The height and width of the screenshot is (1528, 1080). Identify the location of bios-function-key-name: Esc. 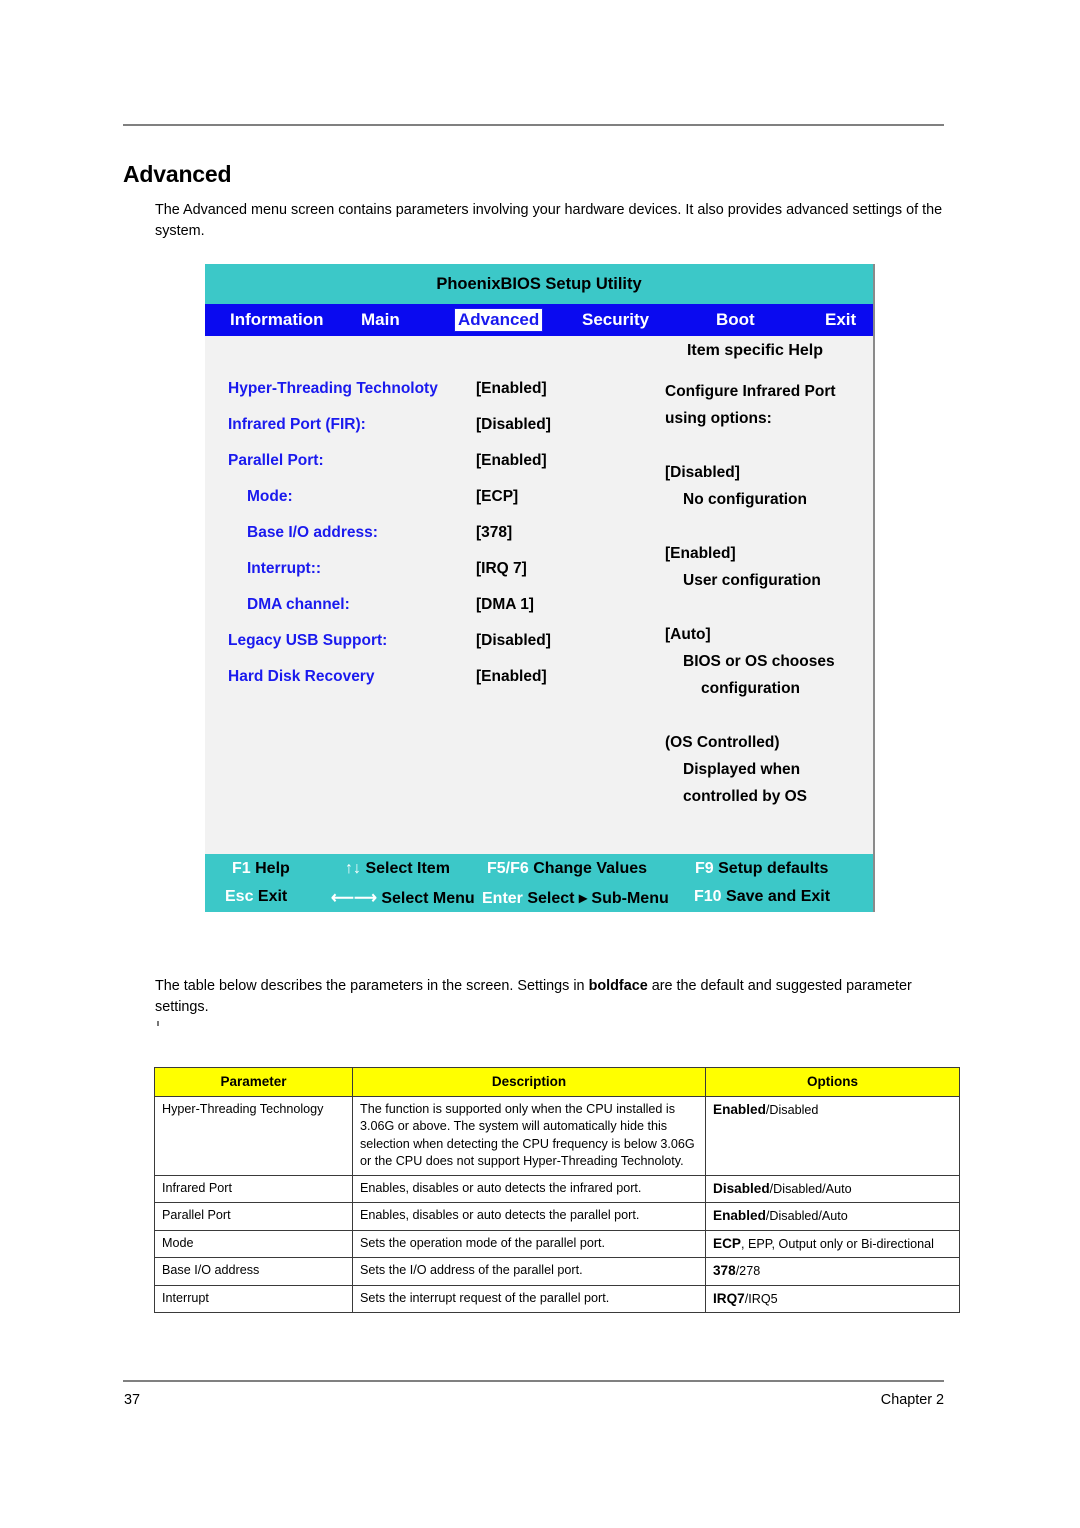
(239, 896).